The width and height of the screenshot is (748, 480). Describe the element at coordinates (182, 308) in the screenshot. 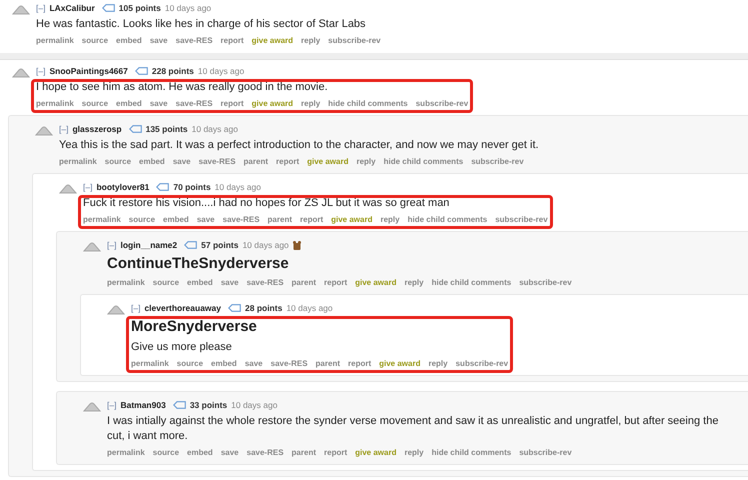

I see `author-name: cleverthoreauaway` at that location.